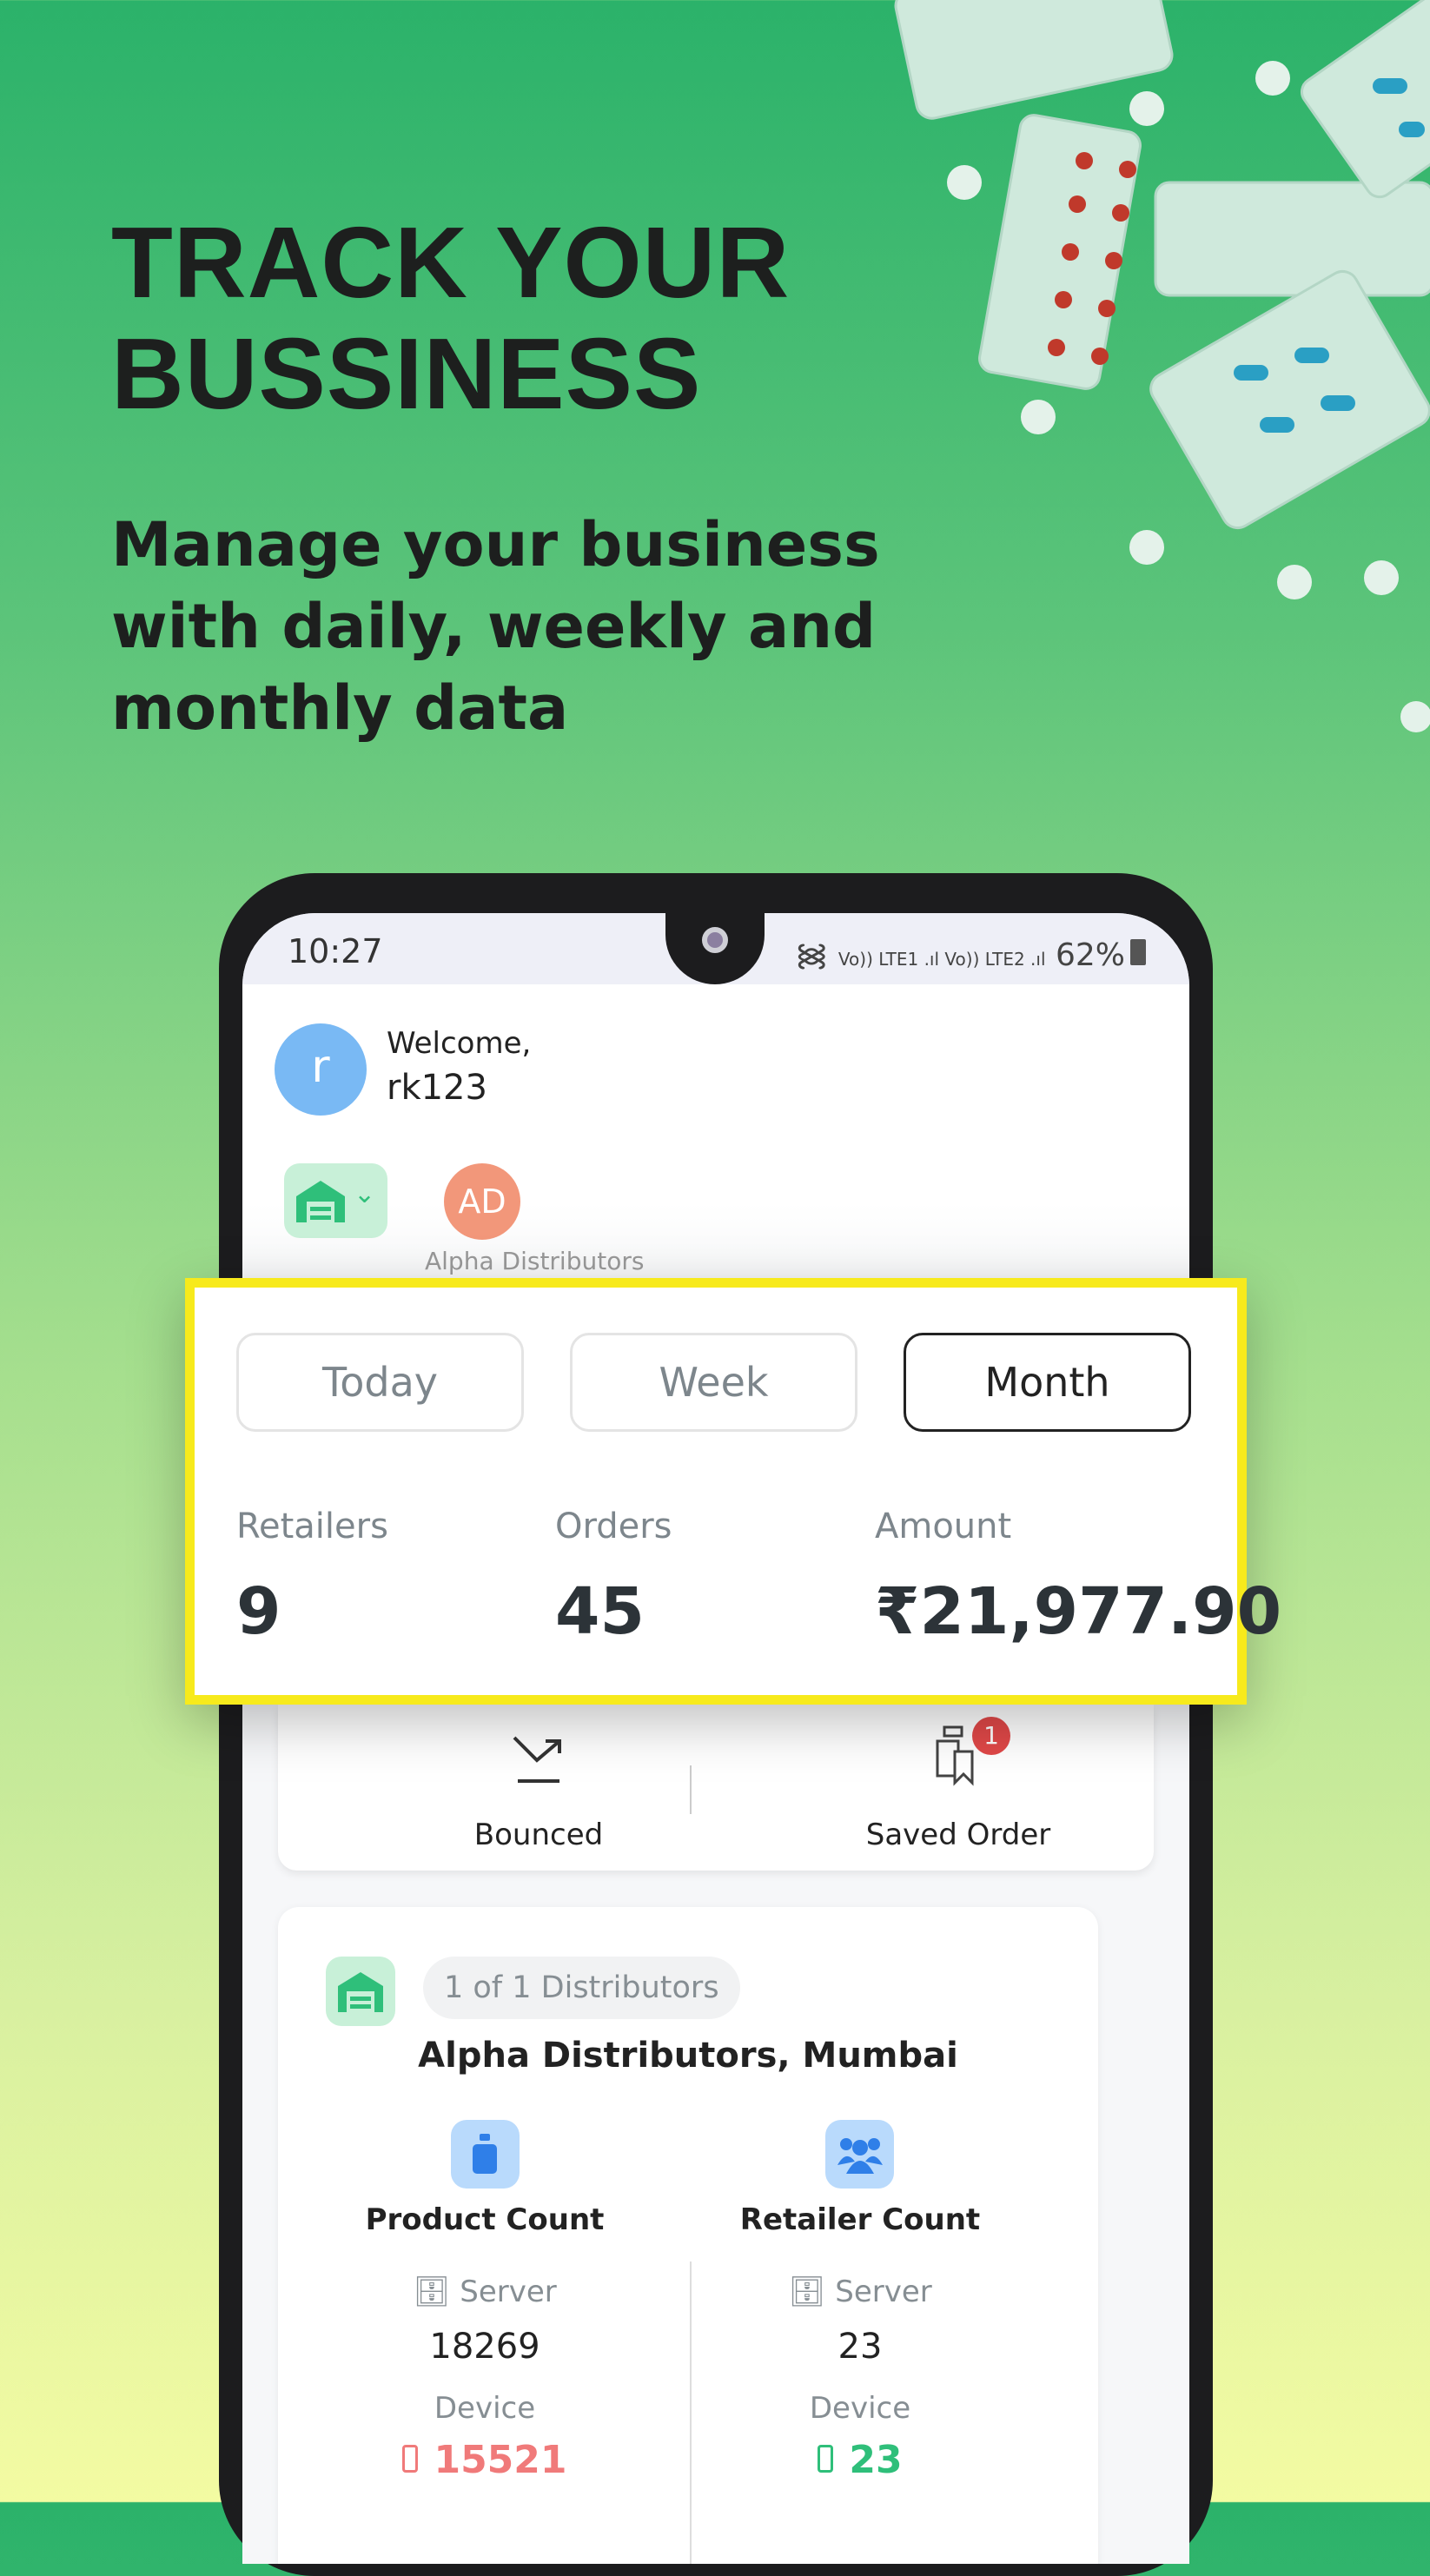 Image resolution: width=1430 pixels, height=2576 pixels. I want to click on product-server-label: 🗄 Server, so click(485, 2292).